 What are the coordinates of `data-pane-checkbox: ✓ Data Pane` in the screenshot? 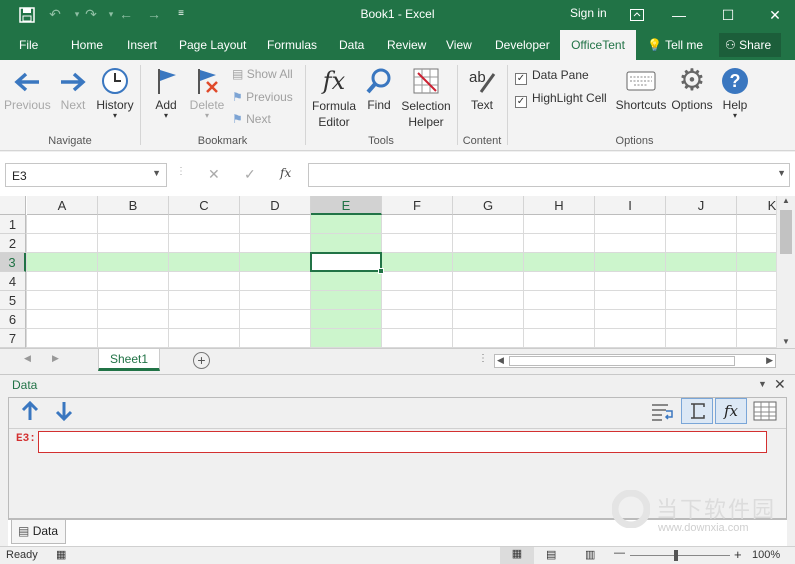 It's located at (552, 76).